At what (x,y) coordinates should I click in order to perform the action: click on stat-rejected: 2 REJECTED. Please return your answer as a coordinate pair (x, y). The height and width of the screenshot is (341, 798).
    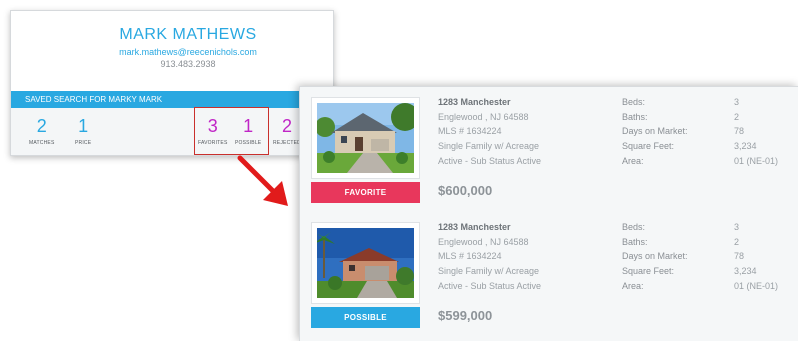
    Looking at the image, I should click on (287, 131).